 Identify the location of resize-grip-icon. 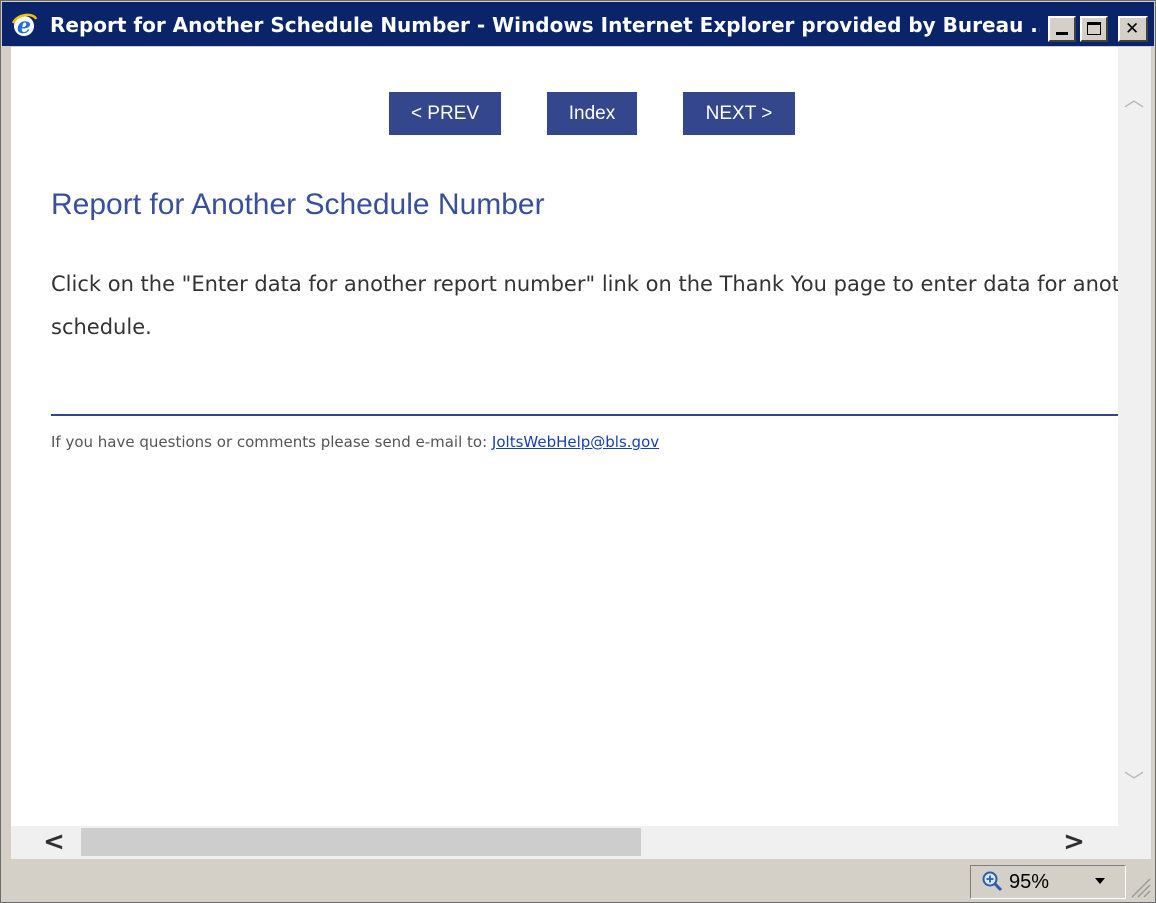
(1139, 886).